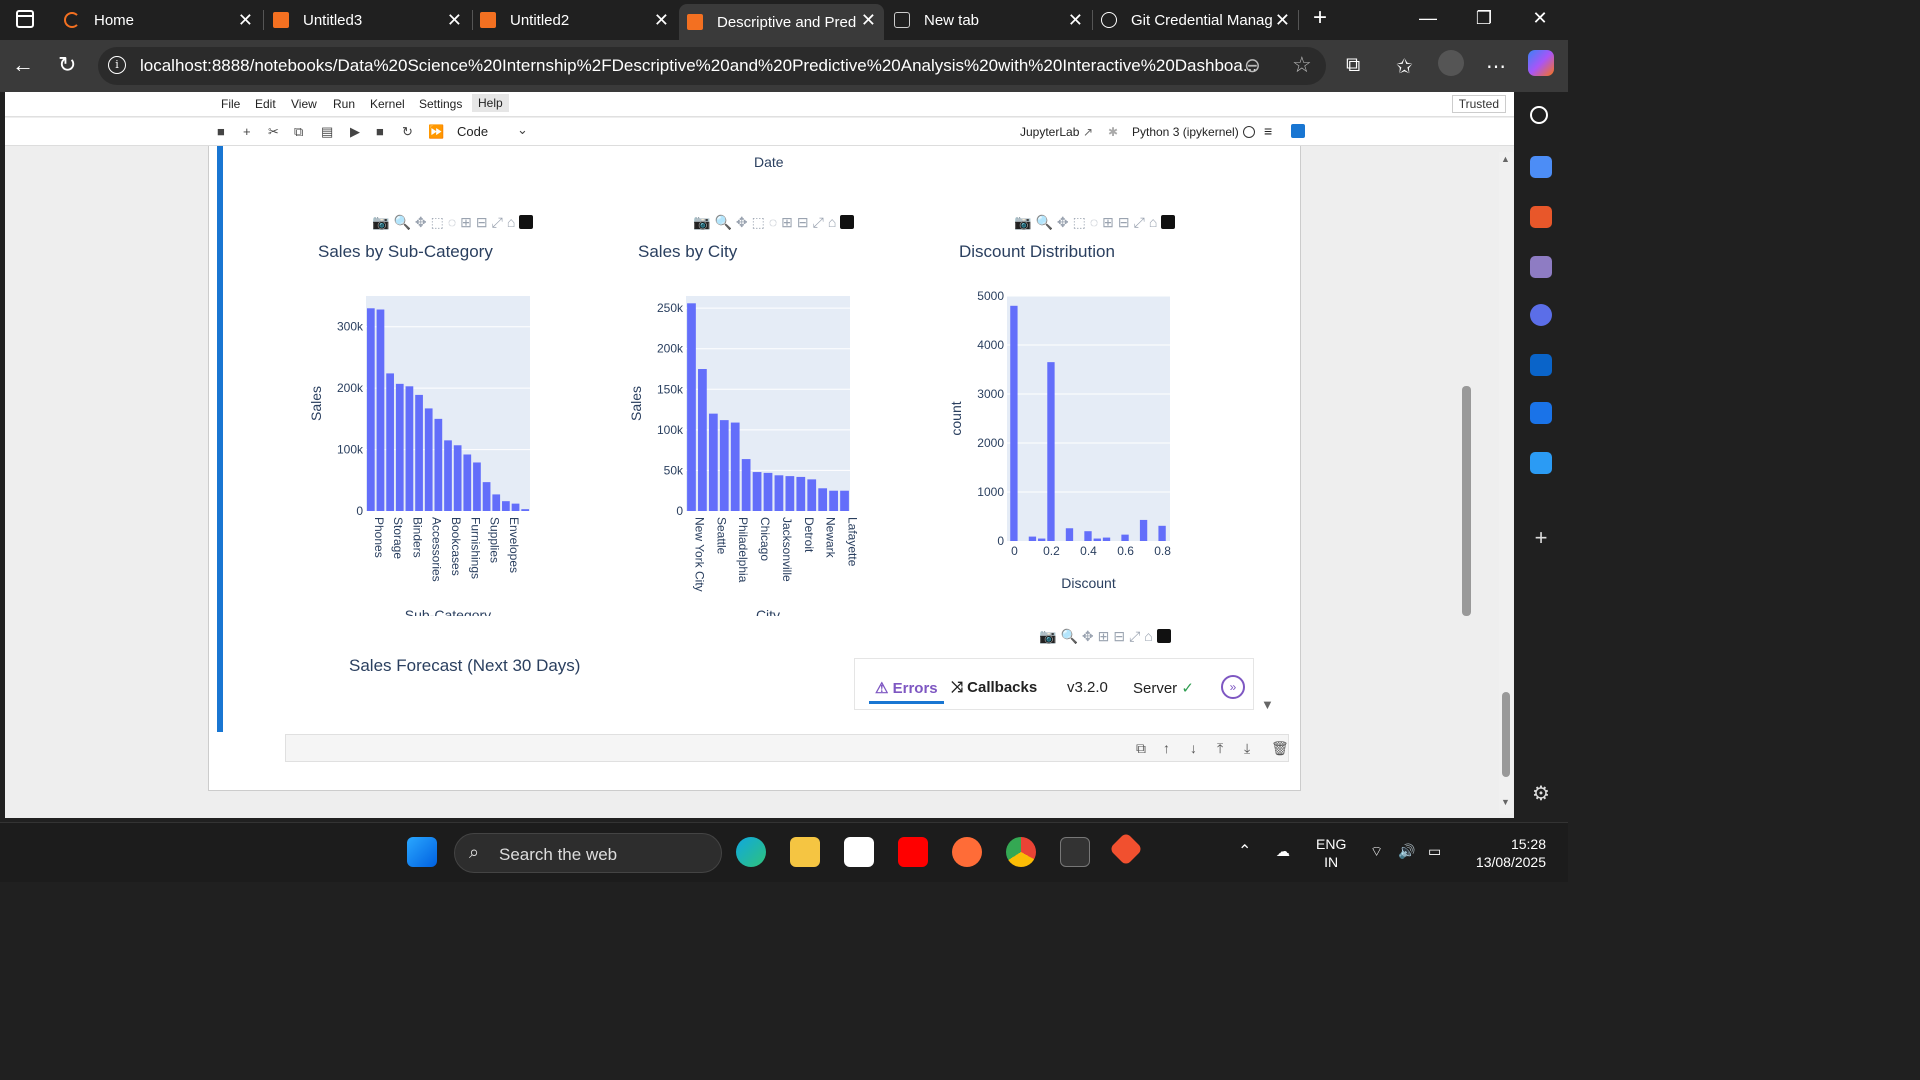 The image size is (1920, 1080). What do you see at coordinates (1320, 18) in the screenshot?
I see `new-tab-button: +` at bounding box center [1320, 18].